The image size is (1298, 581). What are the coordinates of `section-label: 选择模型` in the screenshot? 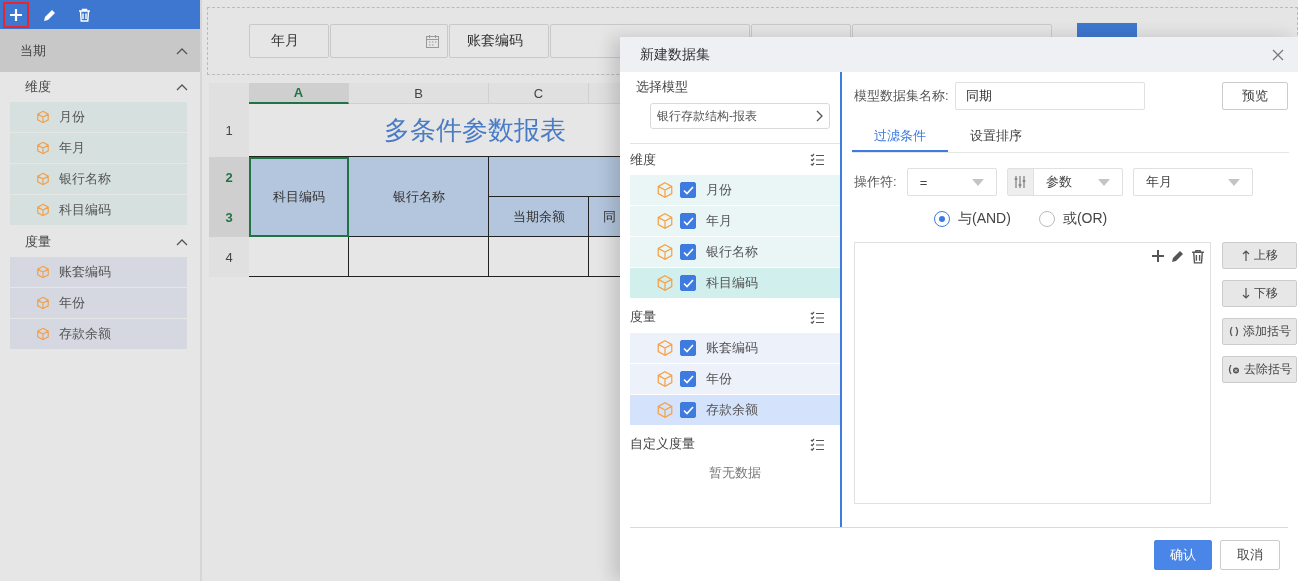 It's located at (662, 86).